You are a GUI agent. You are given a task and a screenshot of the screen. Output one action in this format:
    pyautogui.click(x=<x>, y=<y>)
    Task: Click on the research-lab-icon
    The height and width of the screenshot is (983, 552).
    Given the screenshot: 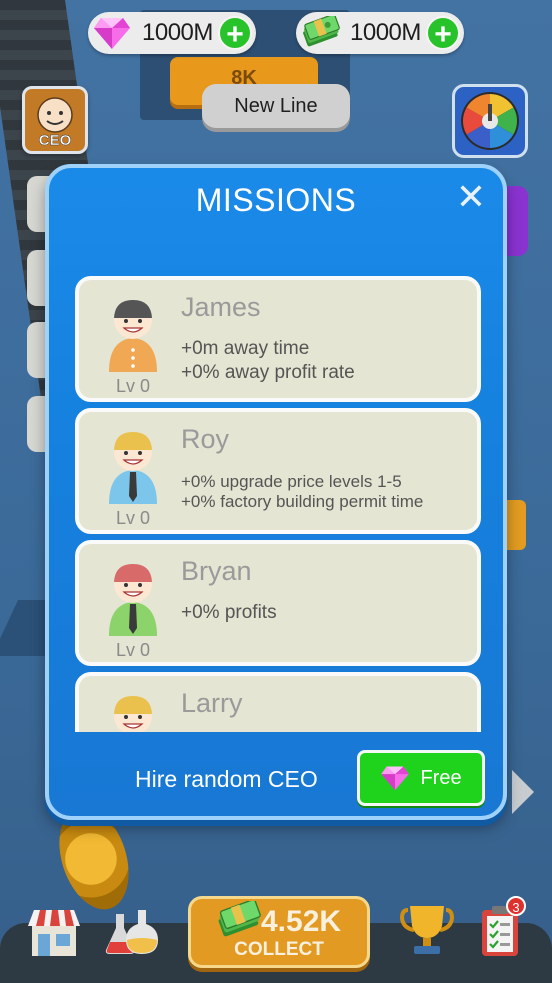 What is the action you would take?
    pyautogui.click(x=132, y=931)
    